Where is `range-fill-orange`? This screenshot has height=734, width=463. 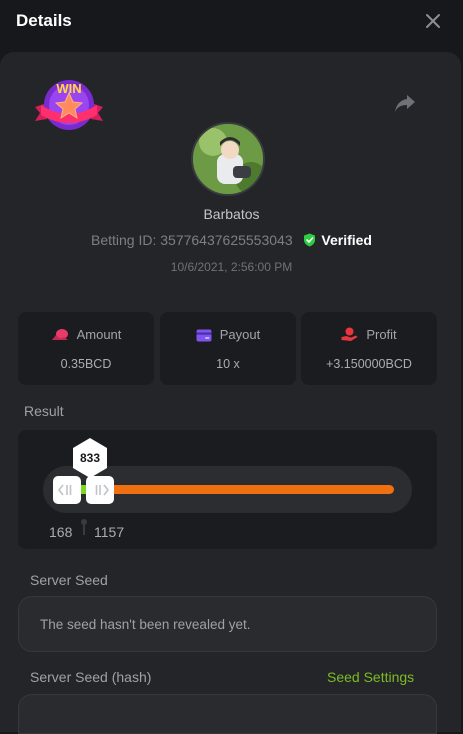
range-fill-orange is located at coordinates (252, 489).